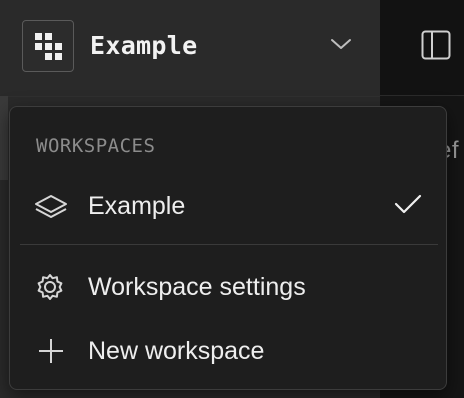  I want to click on new-workspace-item: New workspace, so click(228, 351).